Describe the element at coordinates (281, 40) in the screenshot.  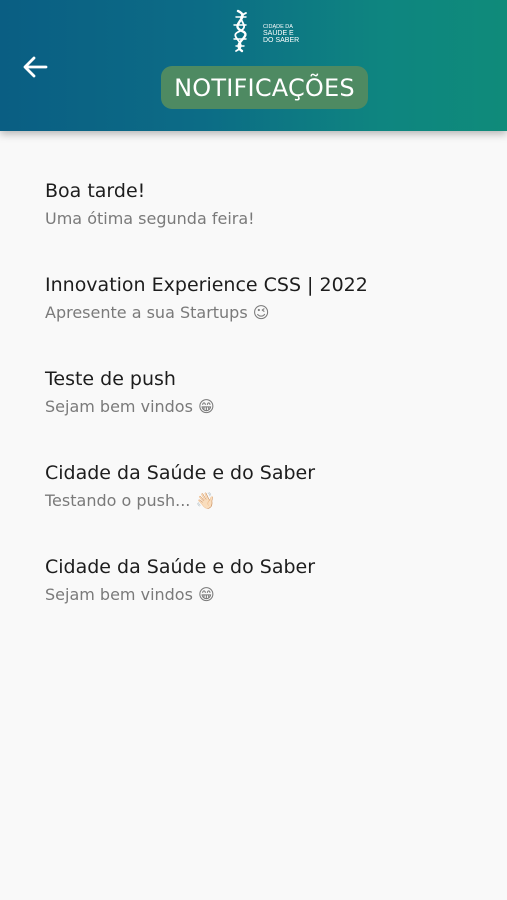
I see `logo-line-3: DO SABER` at that location.